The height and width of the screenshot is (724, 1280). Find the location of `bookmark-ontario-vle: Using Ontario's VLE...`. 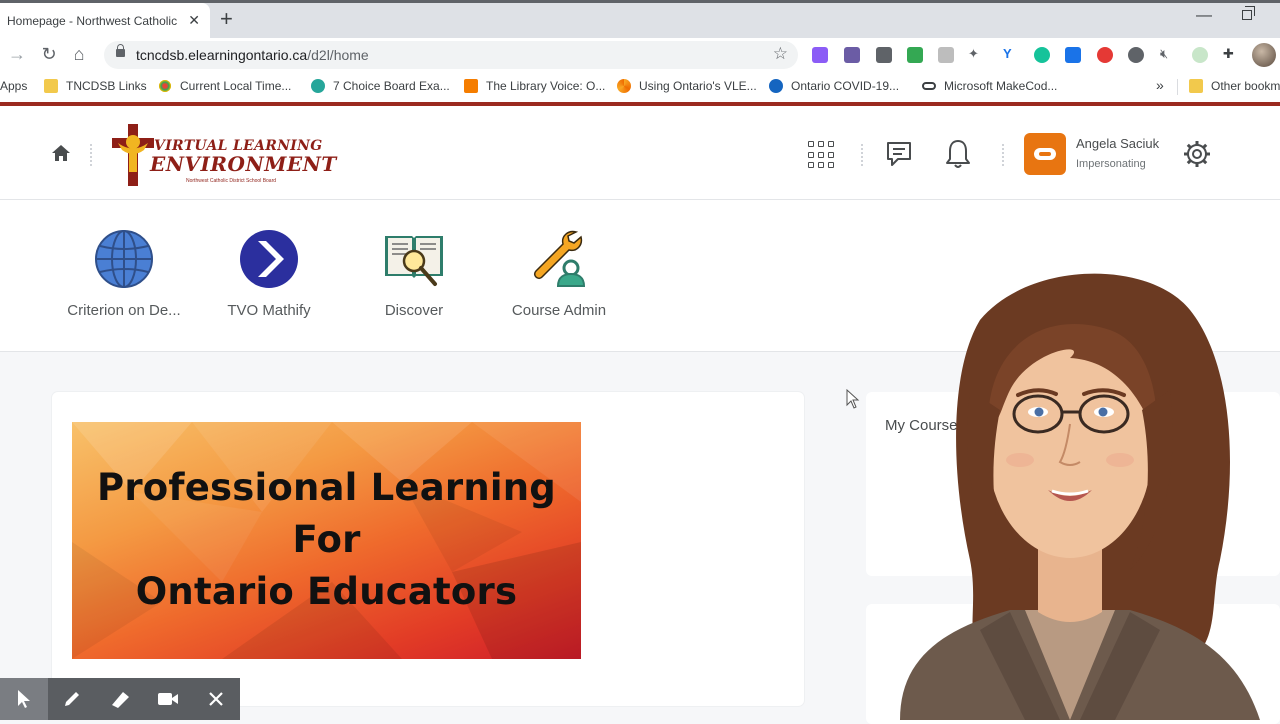

bookmark-ontario-vle: Using Ontario's VLE... is located at coordinates (687, 86).